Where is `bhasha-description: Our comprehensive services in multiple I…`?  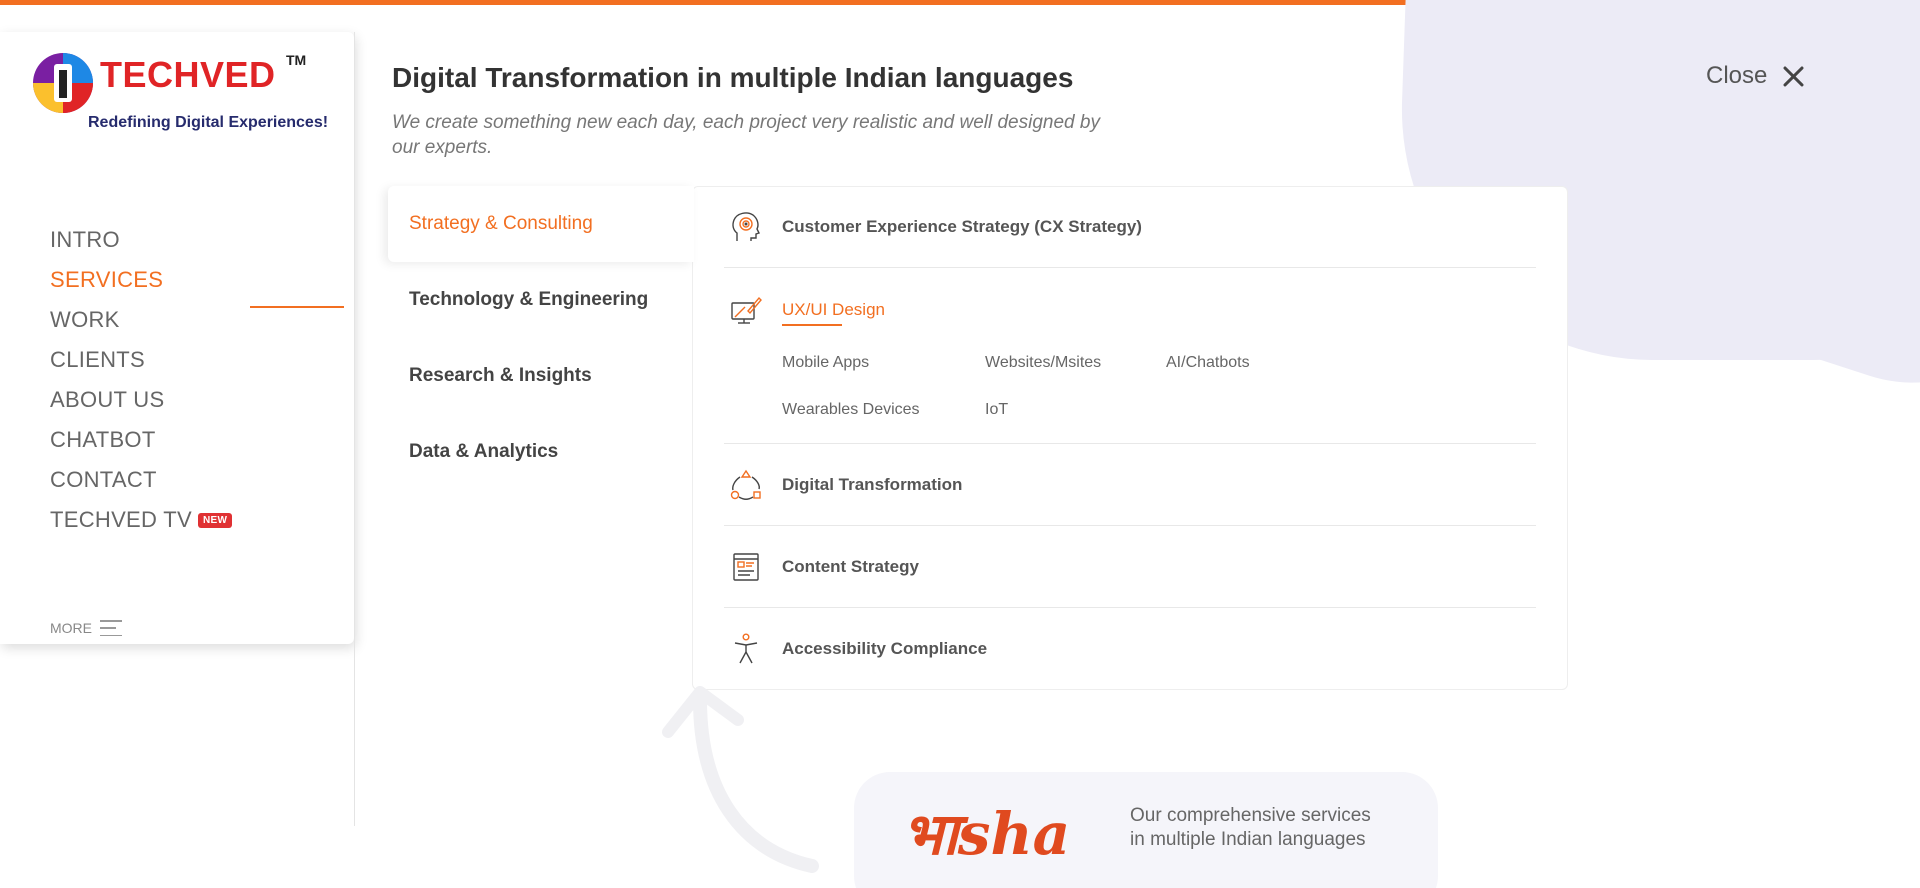
bhasha-description: Our comprehensive services in multiple I… is located at coordinates (1250, 827).